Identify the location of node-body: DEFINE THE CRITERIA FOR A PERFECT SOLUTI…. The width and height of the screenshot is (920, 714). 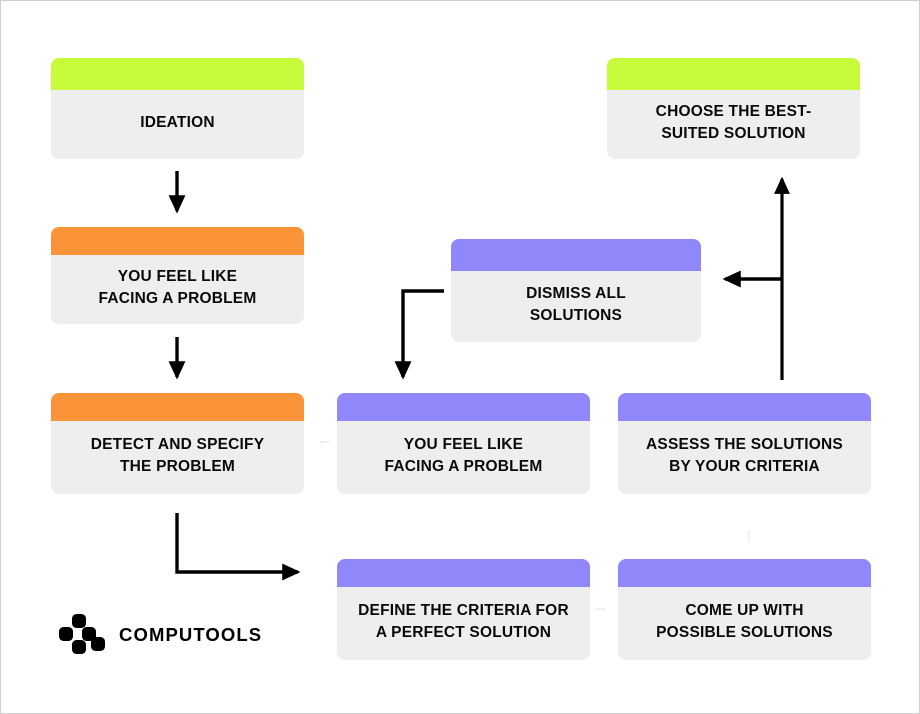
(463, 623).